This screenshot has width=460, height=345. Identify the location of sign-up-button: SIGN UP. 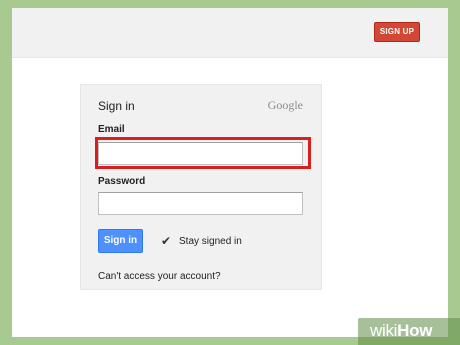
(397, 32).